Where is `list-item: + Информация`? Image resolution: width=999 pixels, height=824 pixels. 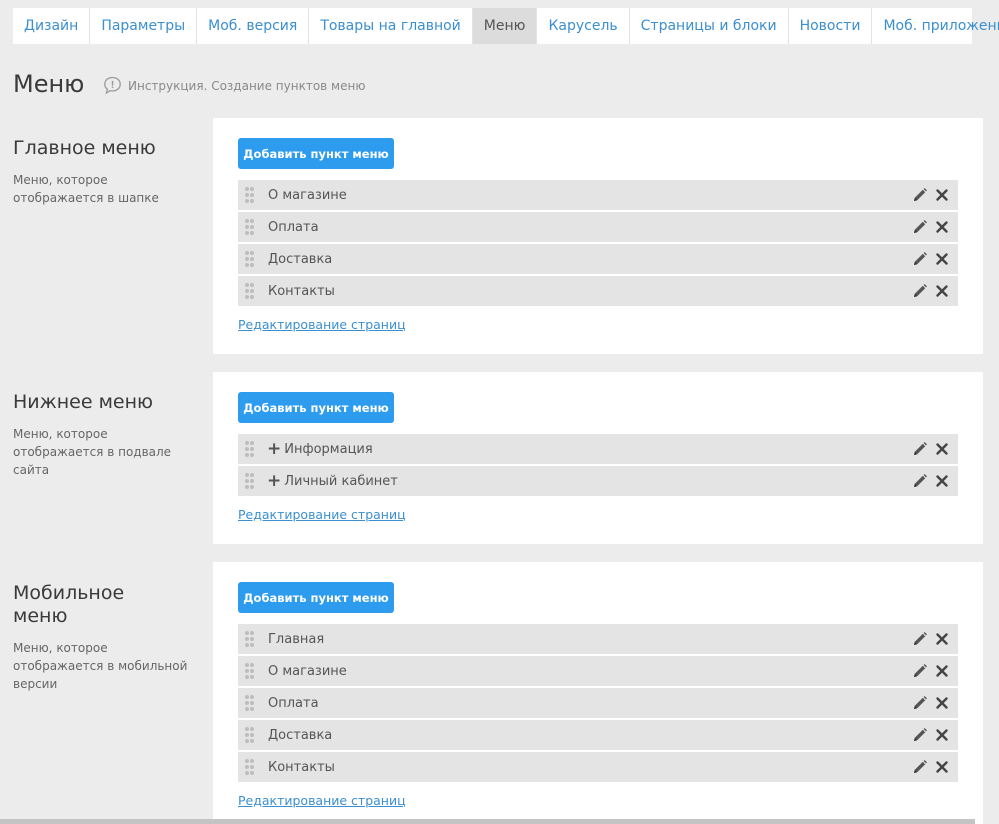
list-item: + Информация is located at coordinates (598, 449).